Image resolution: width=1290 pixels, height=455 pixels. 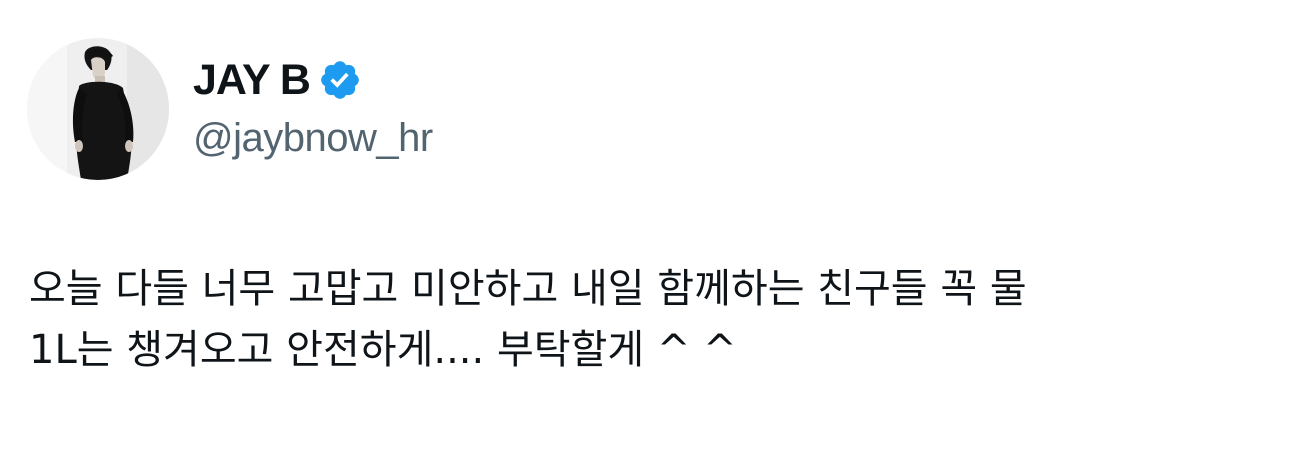 I want to click on avatar-image, so click(x=98, y=109).